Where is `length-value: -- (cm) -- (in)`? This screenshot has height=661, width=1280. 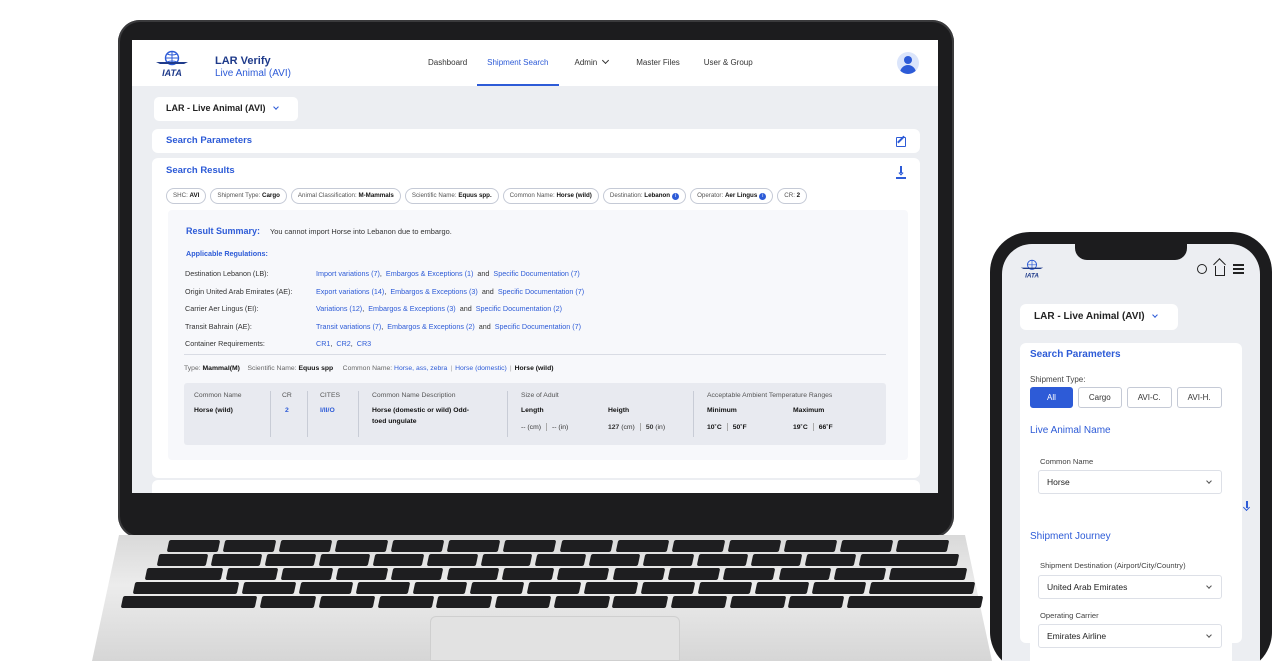
length-value: -- (cm) -- (in) is located at coordinates (545, 427).